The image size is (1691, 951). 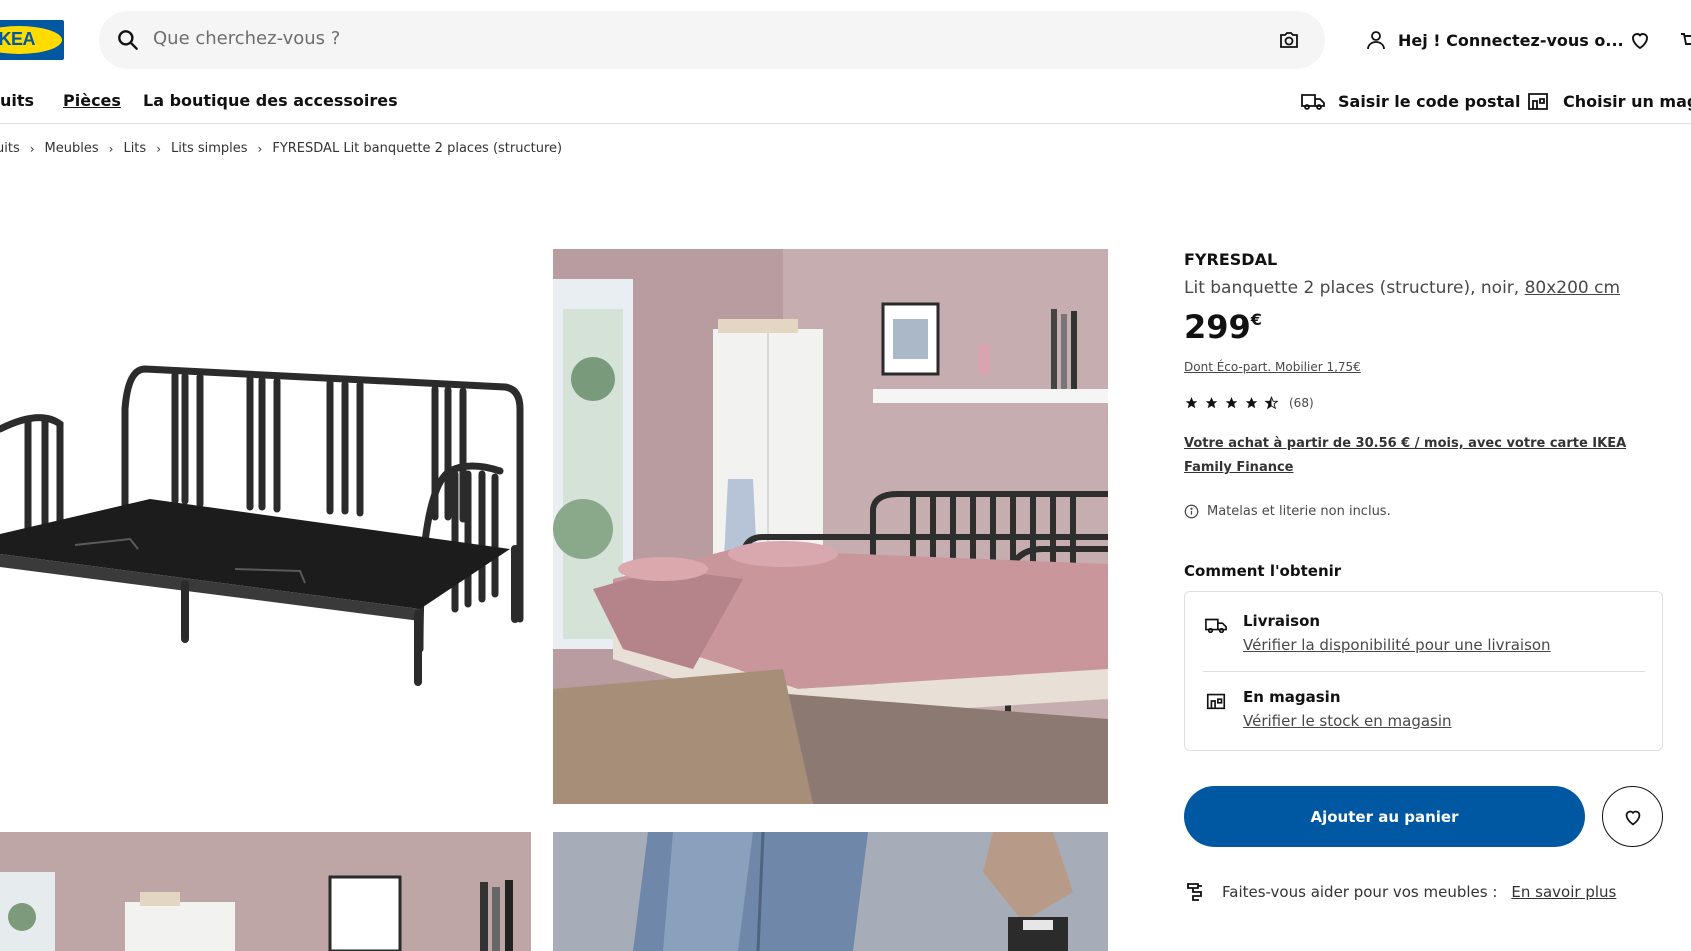 I want to click on ikea-logo: IKEA, so click(x=32, y=40).